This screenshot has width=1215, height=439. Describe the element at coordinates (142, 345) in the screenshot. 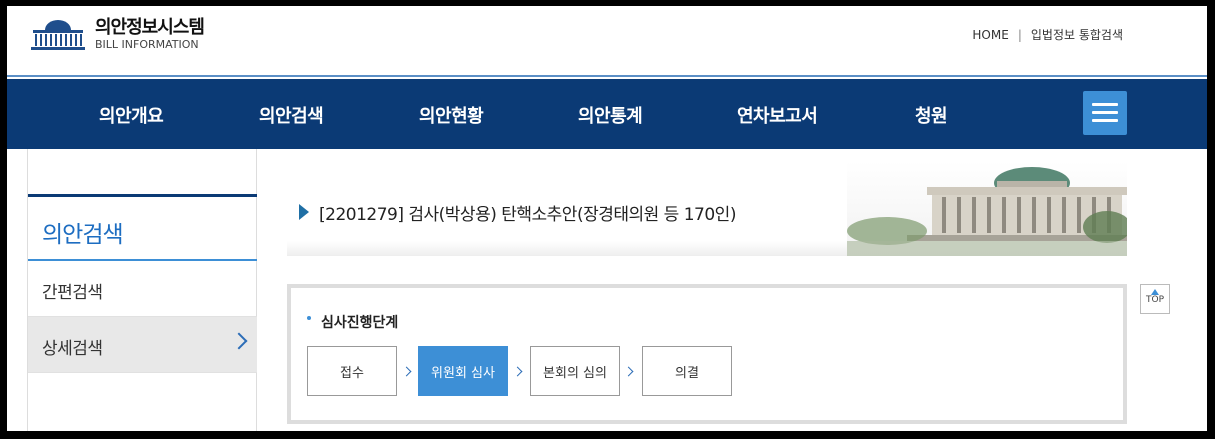

I see `sidebar-item-detail-search: 상세검색` at that location.